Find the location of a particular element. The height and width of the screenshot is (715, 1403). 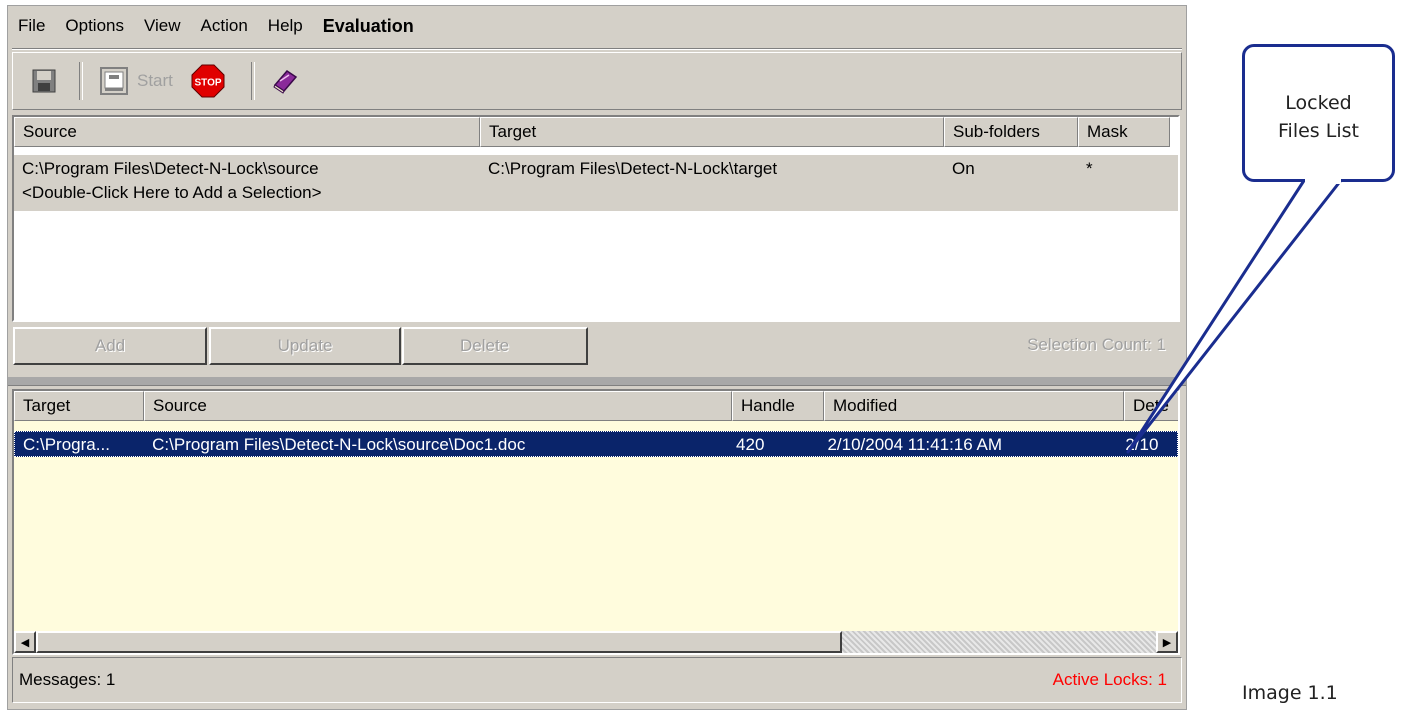

callout-line1: Locked is located at coordinates (1318, 103).